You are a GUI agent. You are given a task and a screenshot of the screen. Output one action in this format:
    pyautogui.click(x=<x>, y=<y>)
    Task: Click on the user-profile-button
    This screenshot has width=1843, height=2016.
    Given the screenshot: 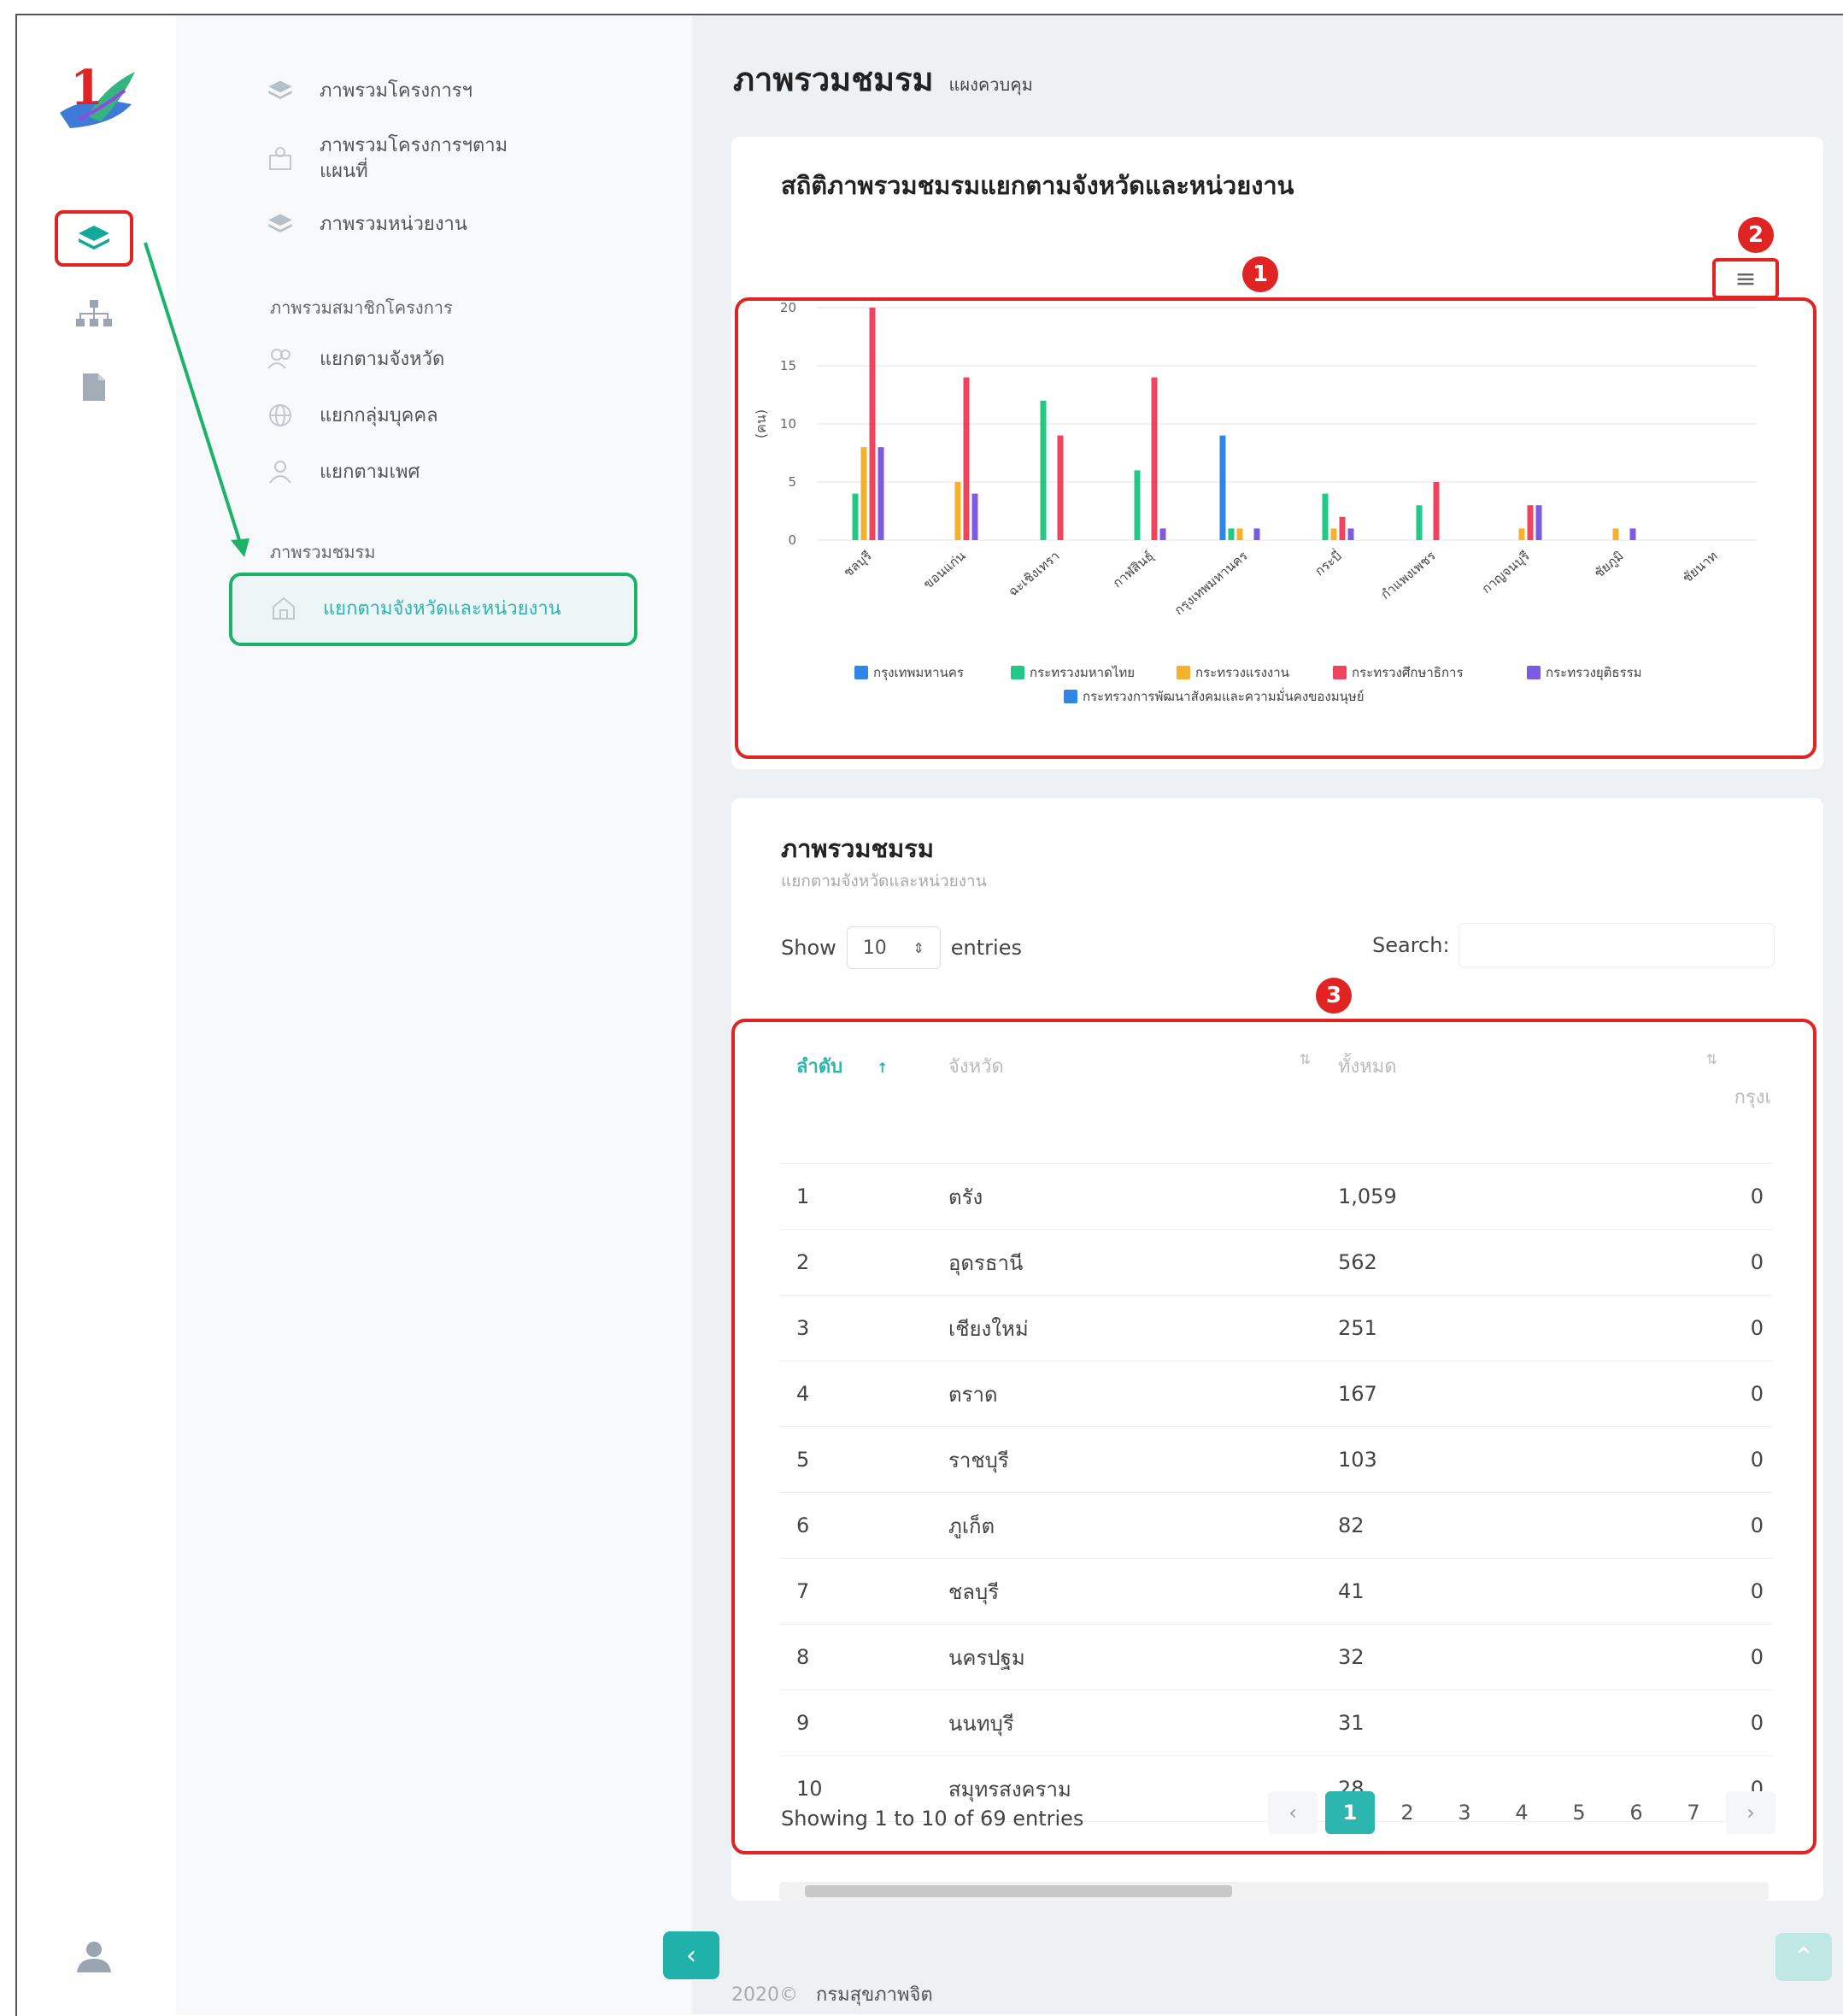 What is the action you would take?
    pyautogui.click(x=94, y=1959)
    